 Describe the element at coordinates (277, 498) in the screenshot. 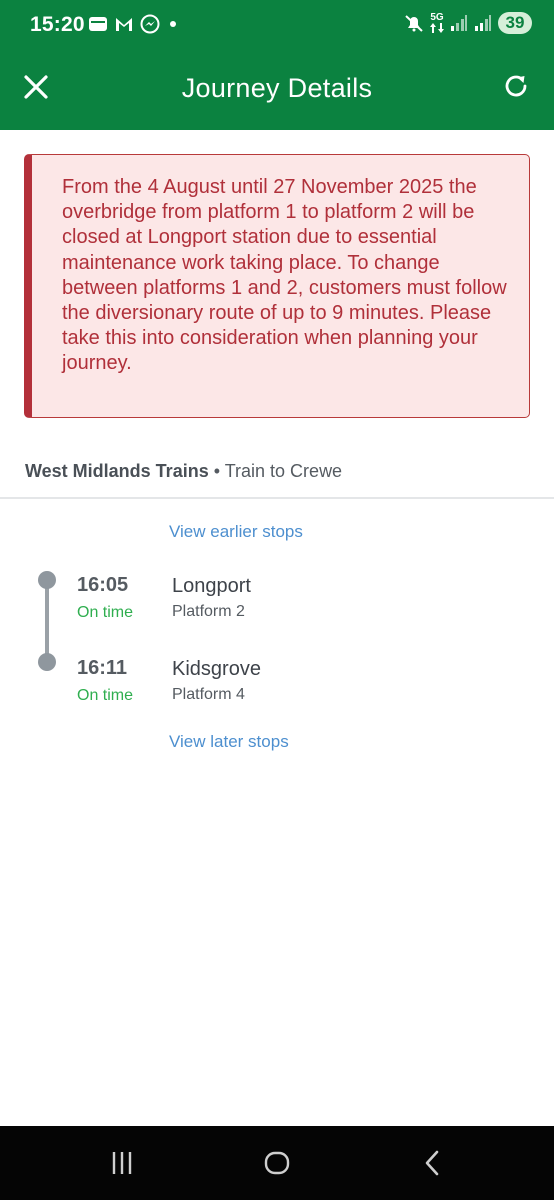

I see `divider` at that location.